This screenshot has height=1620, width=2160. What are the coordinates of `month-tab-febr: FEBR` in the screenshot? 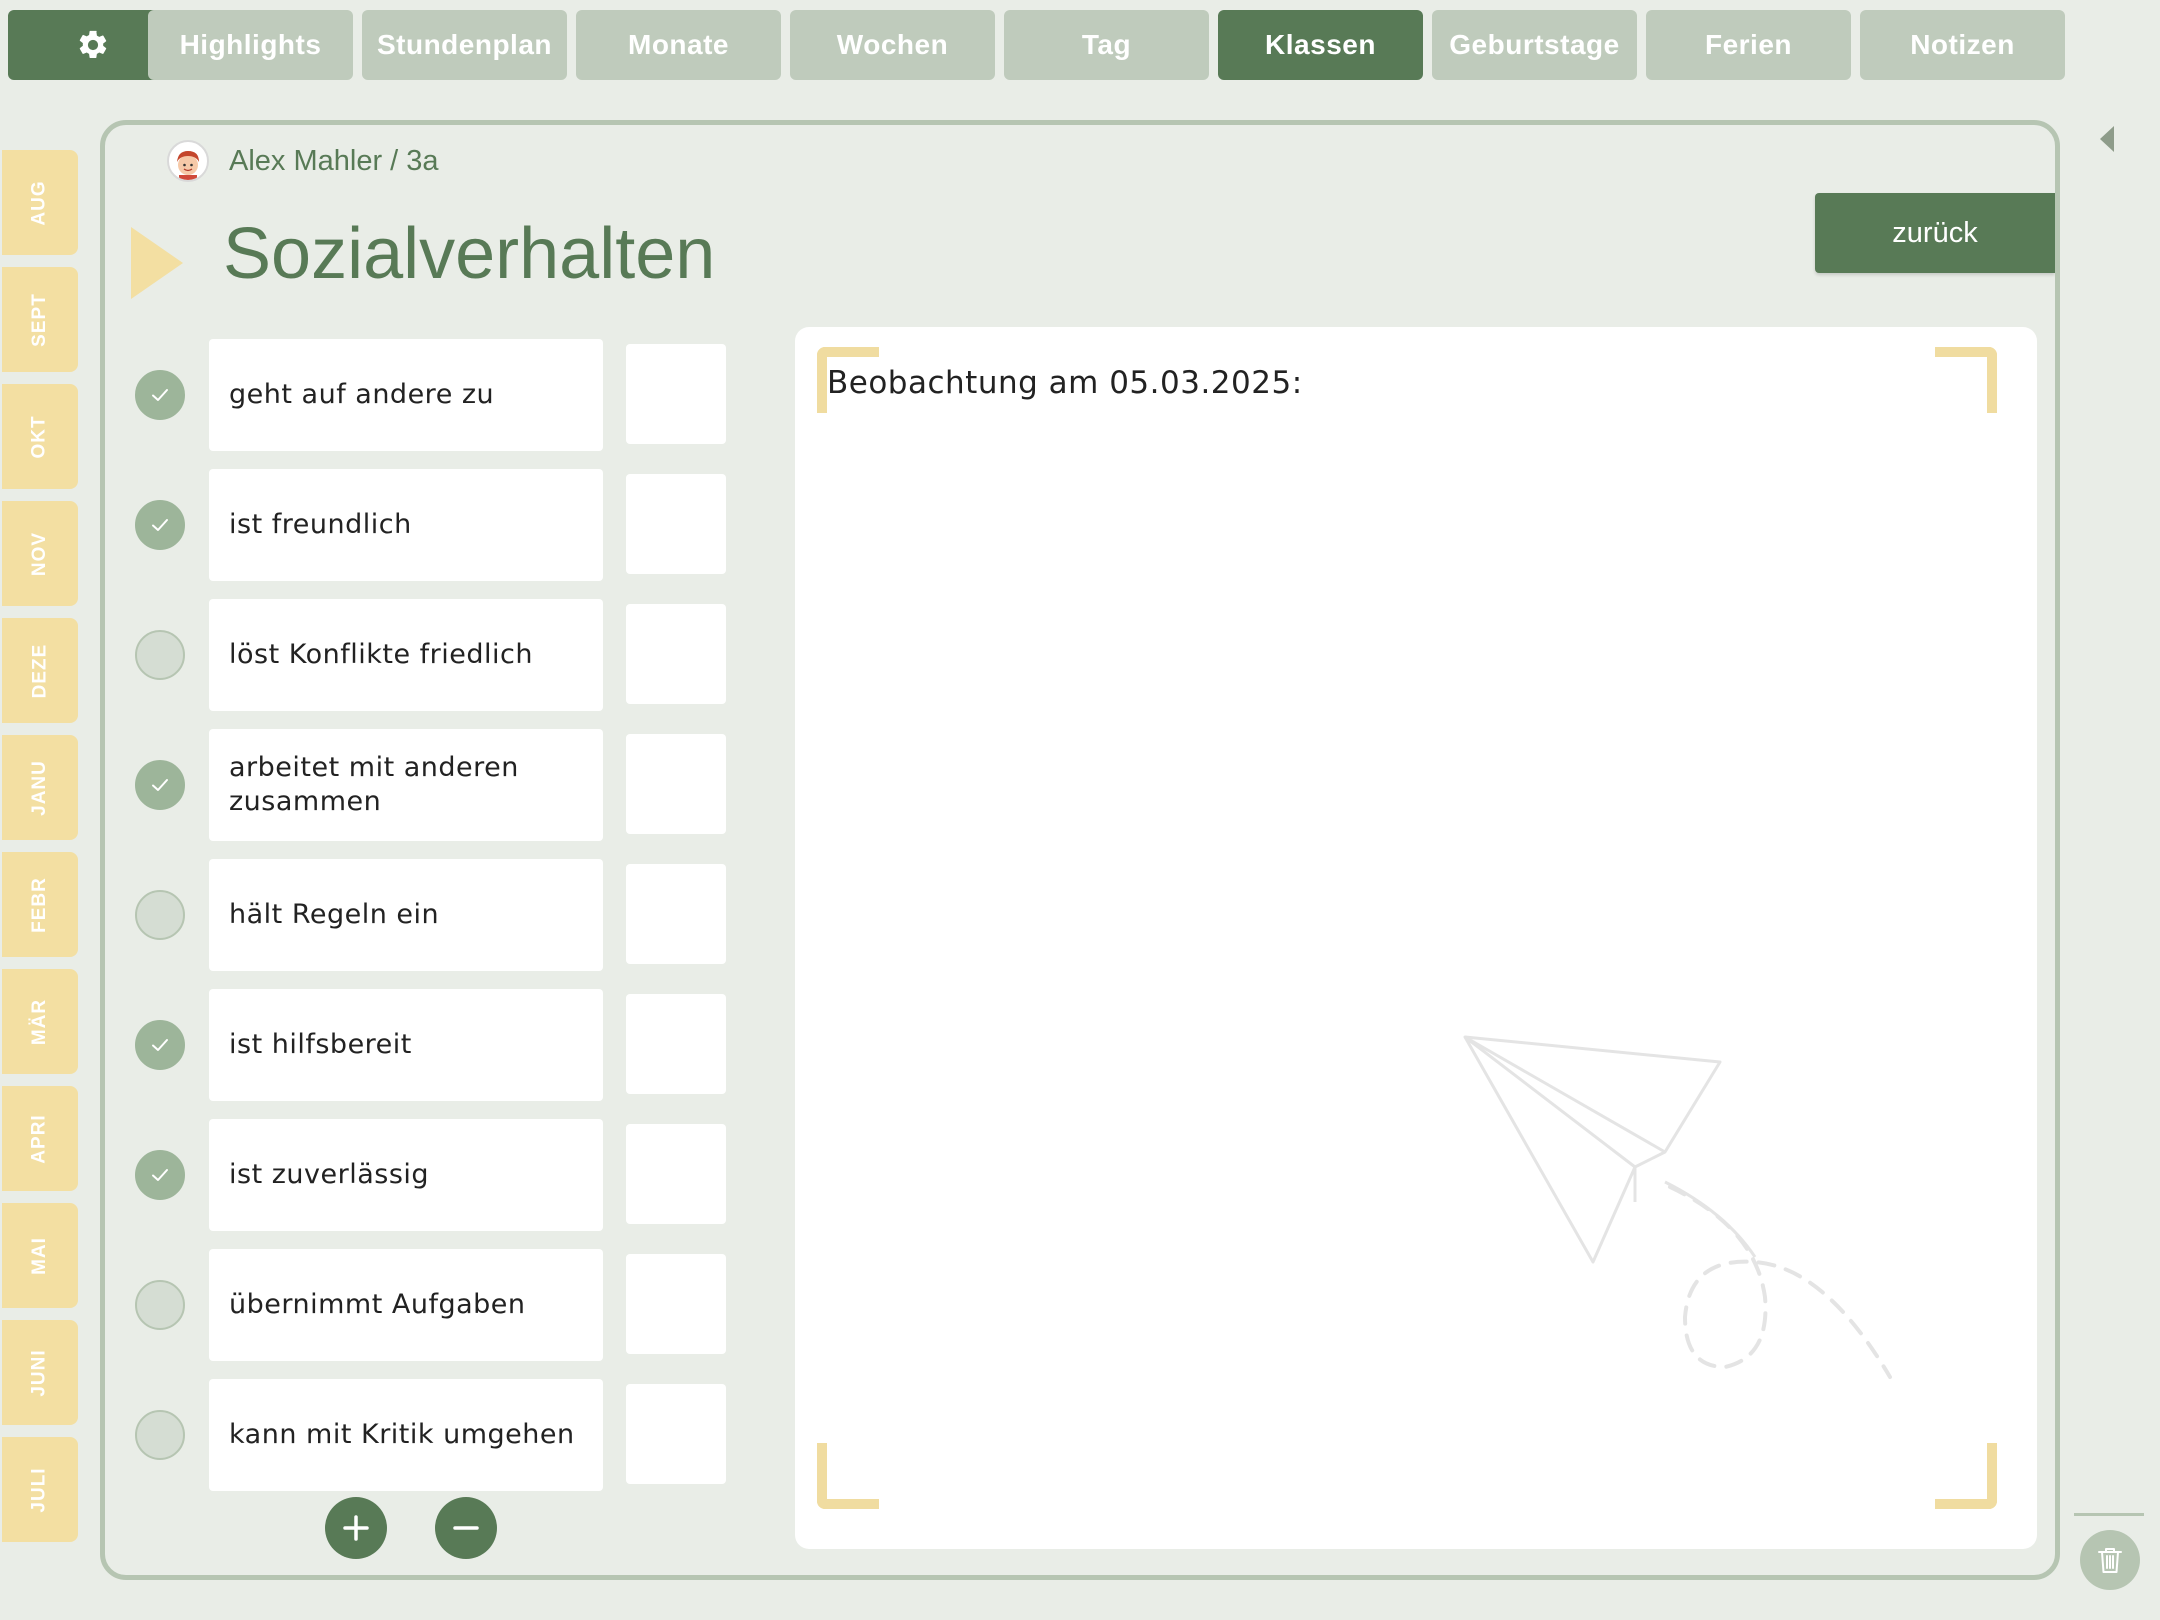 It's located at (40, 904).